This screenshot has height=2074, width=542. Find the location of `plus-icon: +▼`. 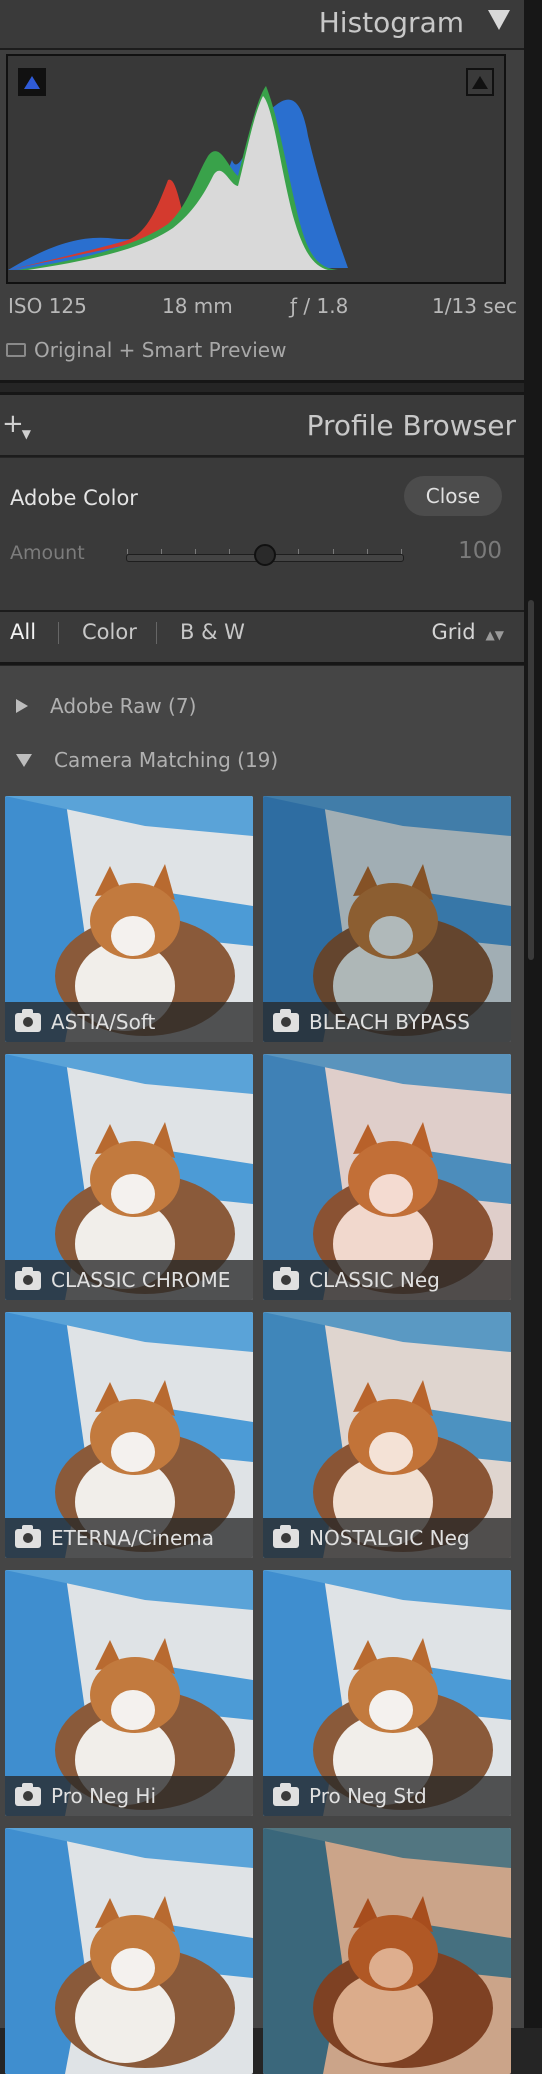

plus-icon: +▼ is located at coordinates (17, 425).